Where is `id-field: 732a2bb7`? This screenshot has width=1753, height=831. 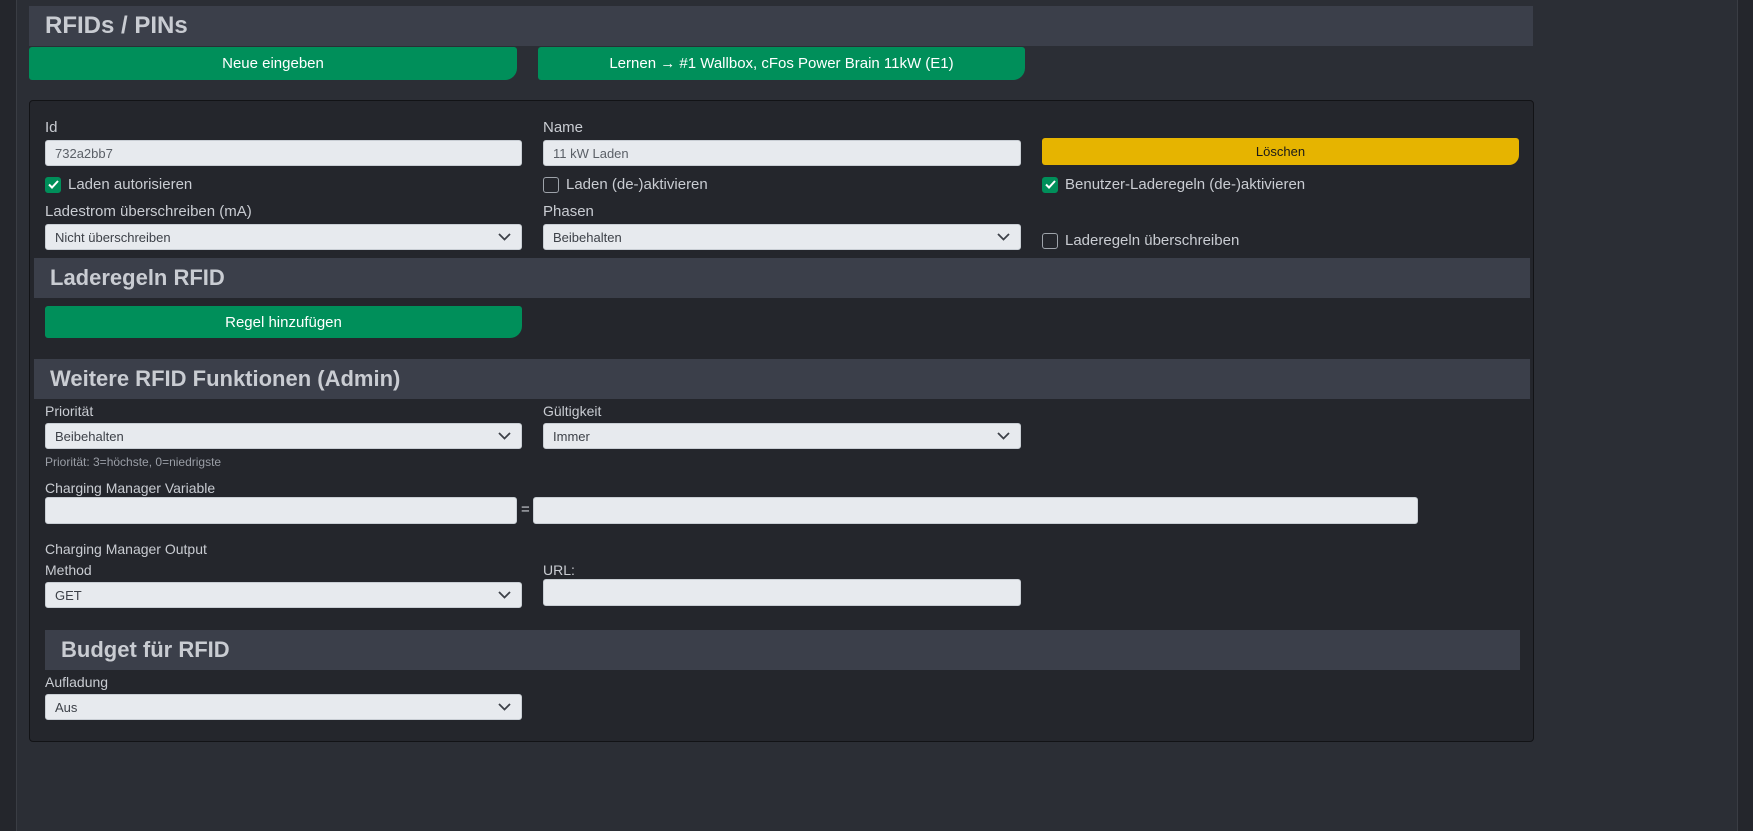
id-field: 732a2bb7 is located at coordinates (283, 153).